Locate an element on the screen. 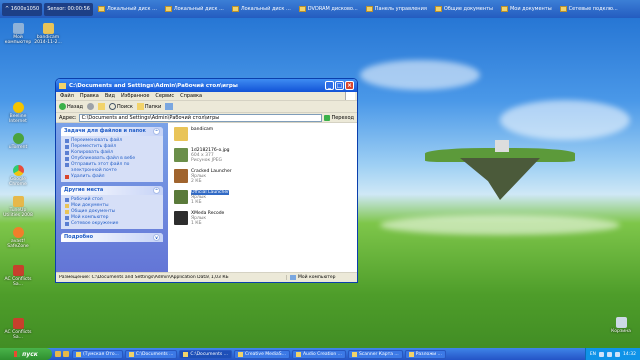 This screenshot has width=640, height=360. task-delete: Удалить файл is located at coordinates (112, 177).